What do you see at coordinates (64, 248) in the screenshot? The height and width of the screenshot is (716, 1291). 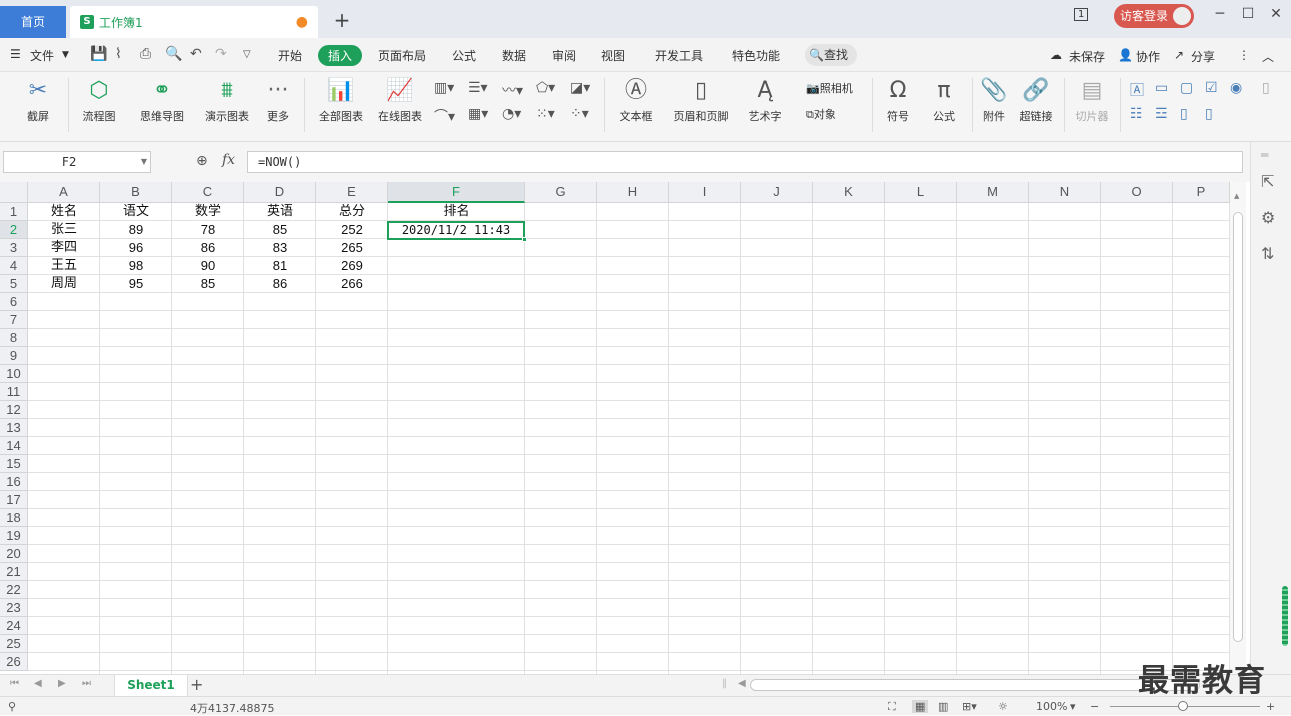 I see `cell: 李四` at bounding box center [64, 248].